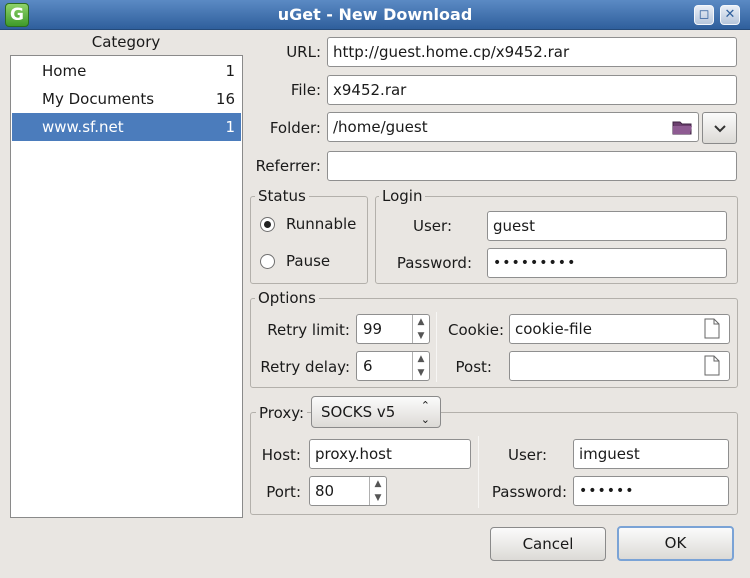  Describe the element at coordinates (126, 71) in the screenshot. I see `category-item-home: Home 1` at that location.